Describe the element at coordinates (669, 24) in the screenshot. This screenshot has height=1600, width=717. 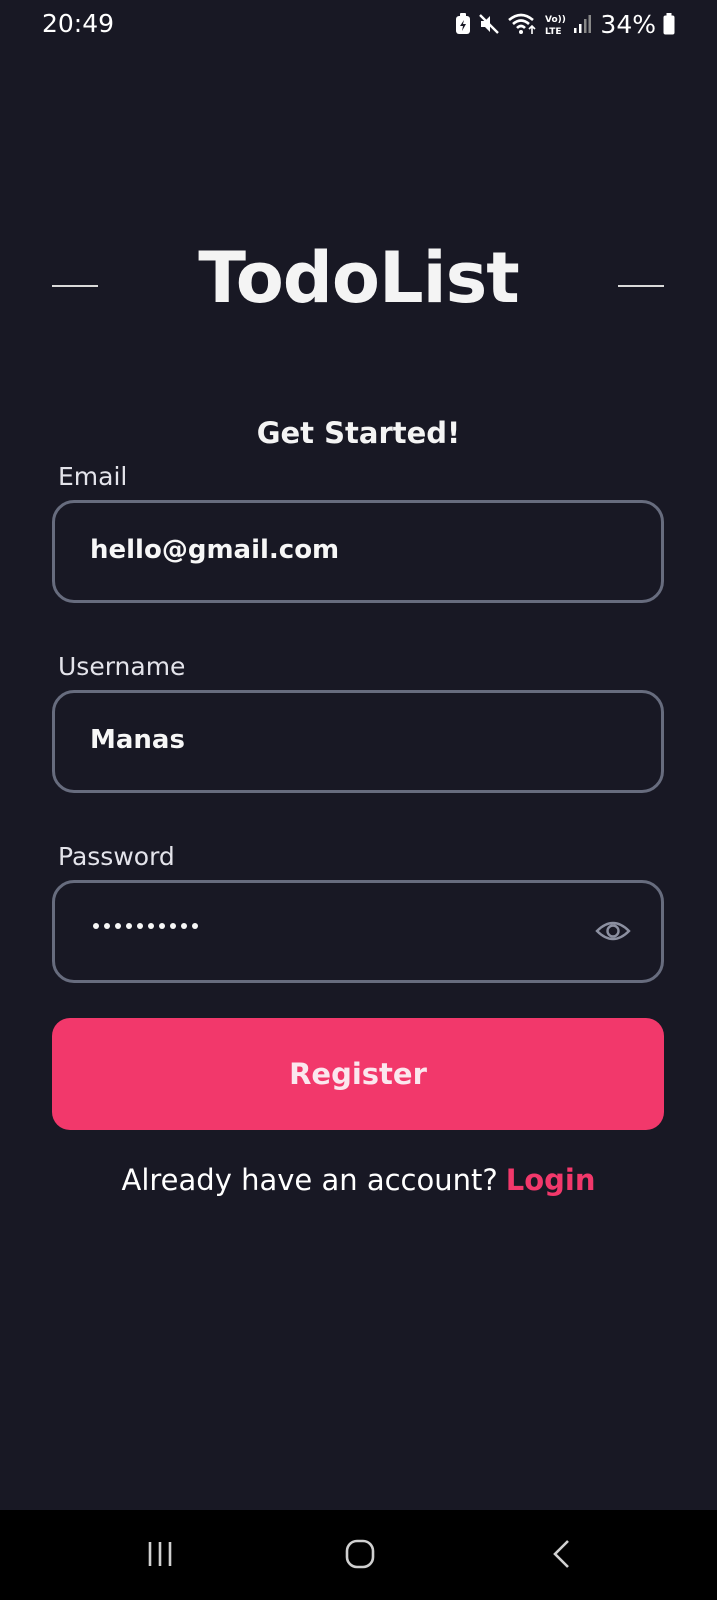
I see `battery-icon` at that location.